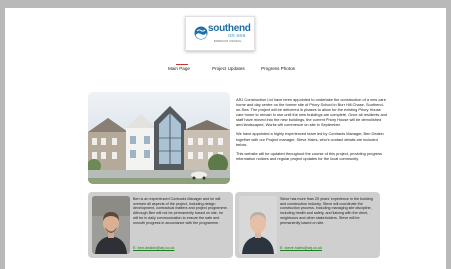 This screenshot has height=269, width=451. I want to click on staff-email-link: E: ben.deakin@arj.co.uk, so click(153, 248).